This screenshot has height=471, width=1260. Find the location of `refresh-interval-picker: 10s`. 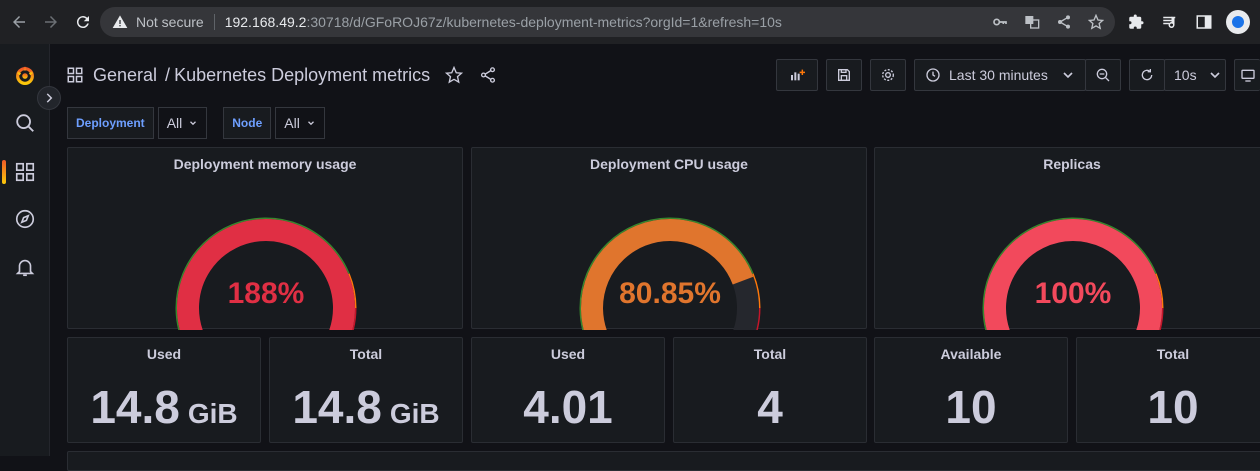

refresh-interval-picker: 10s is located at coordinates (1195, 75).